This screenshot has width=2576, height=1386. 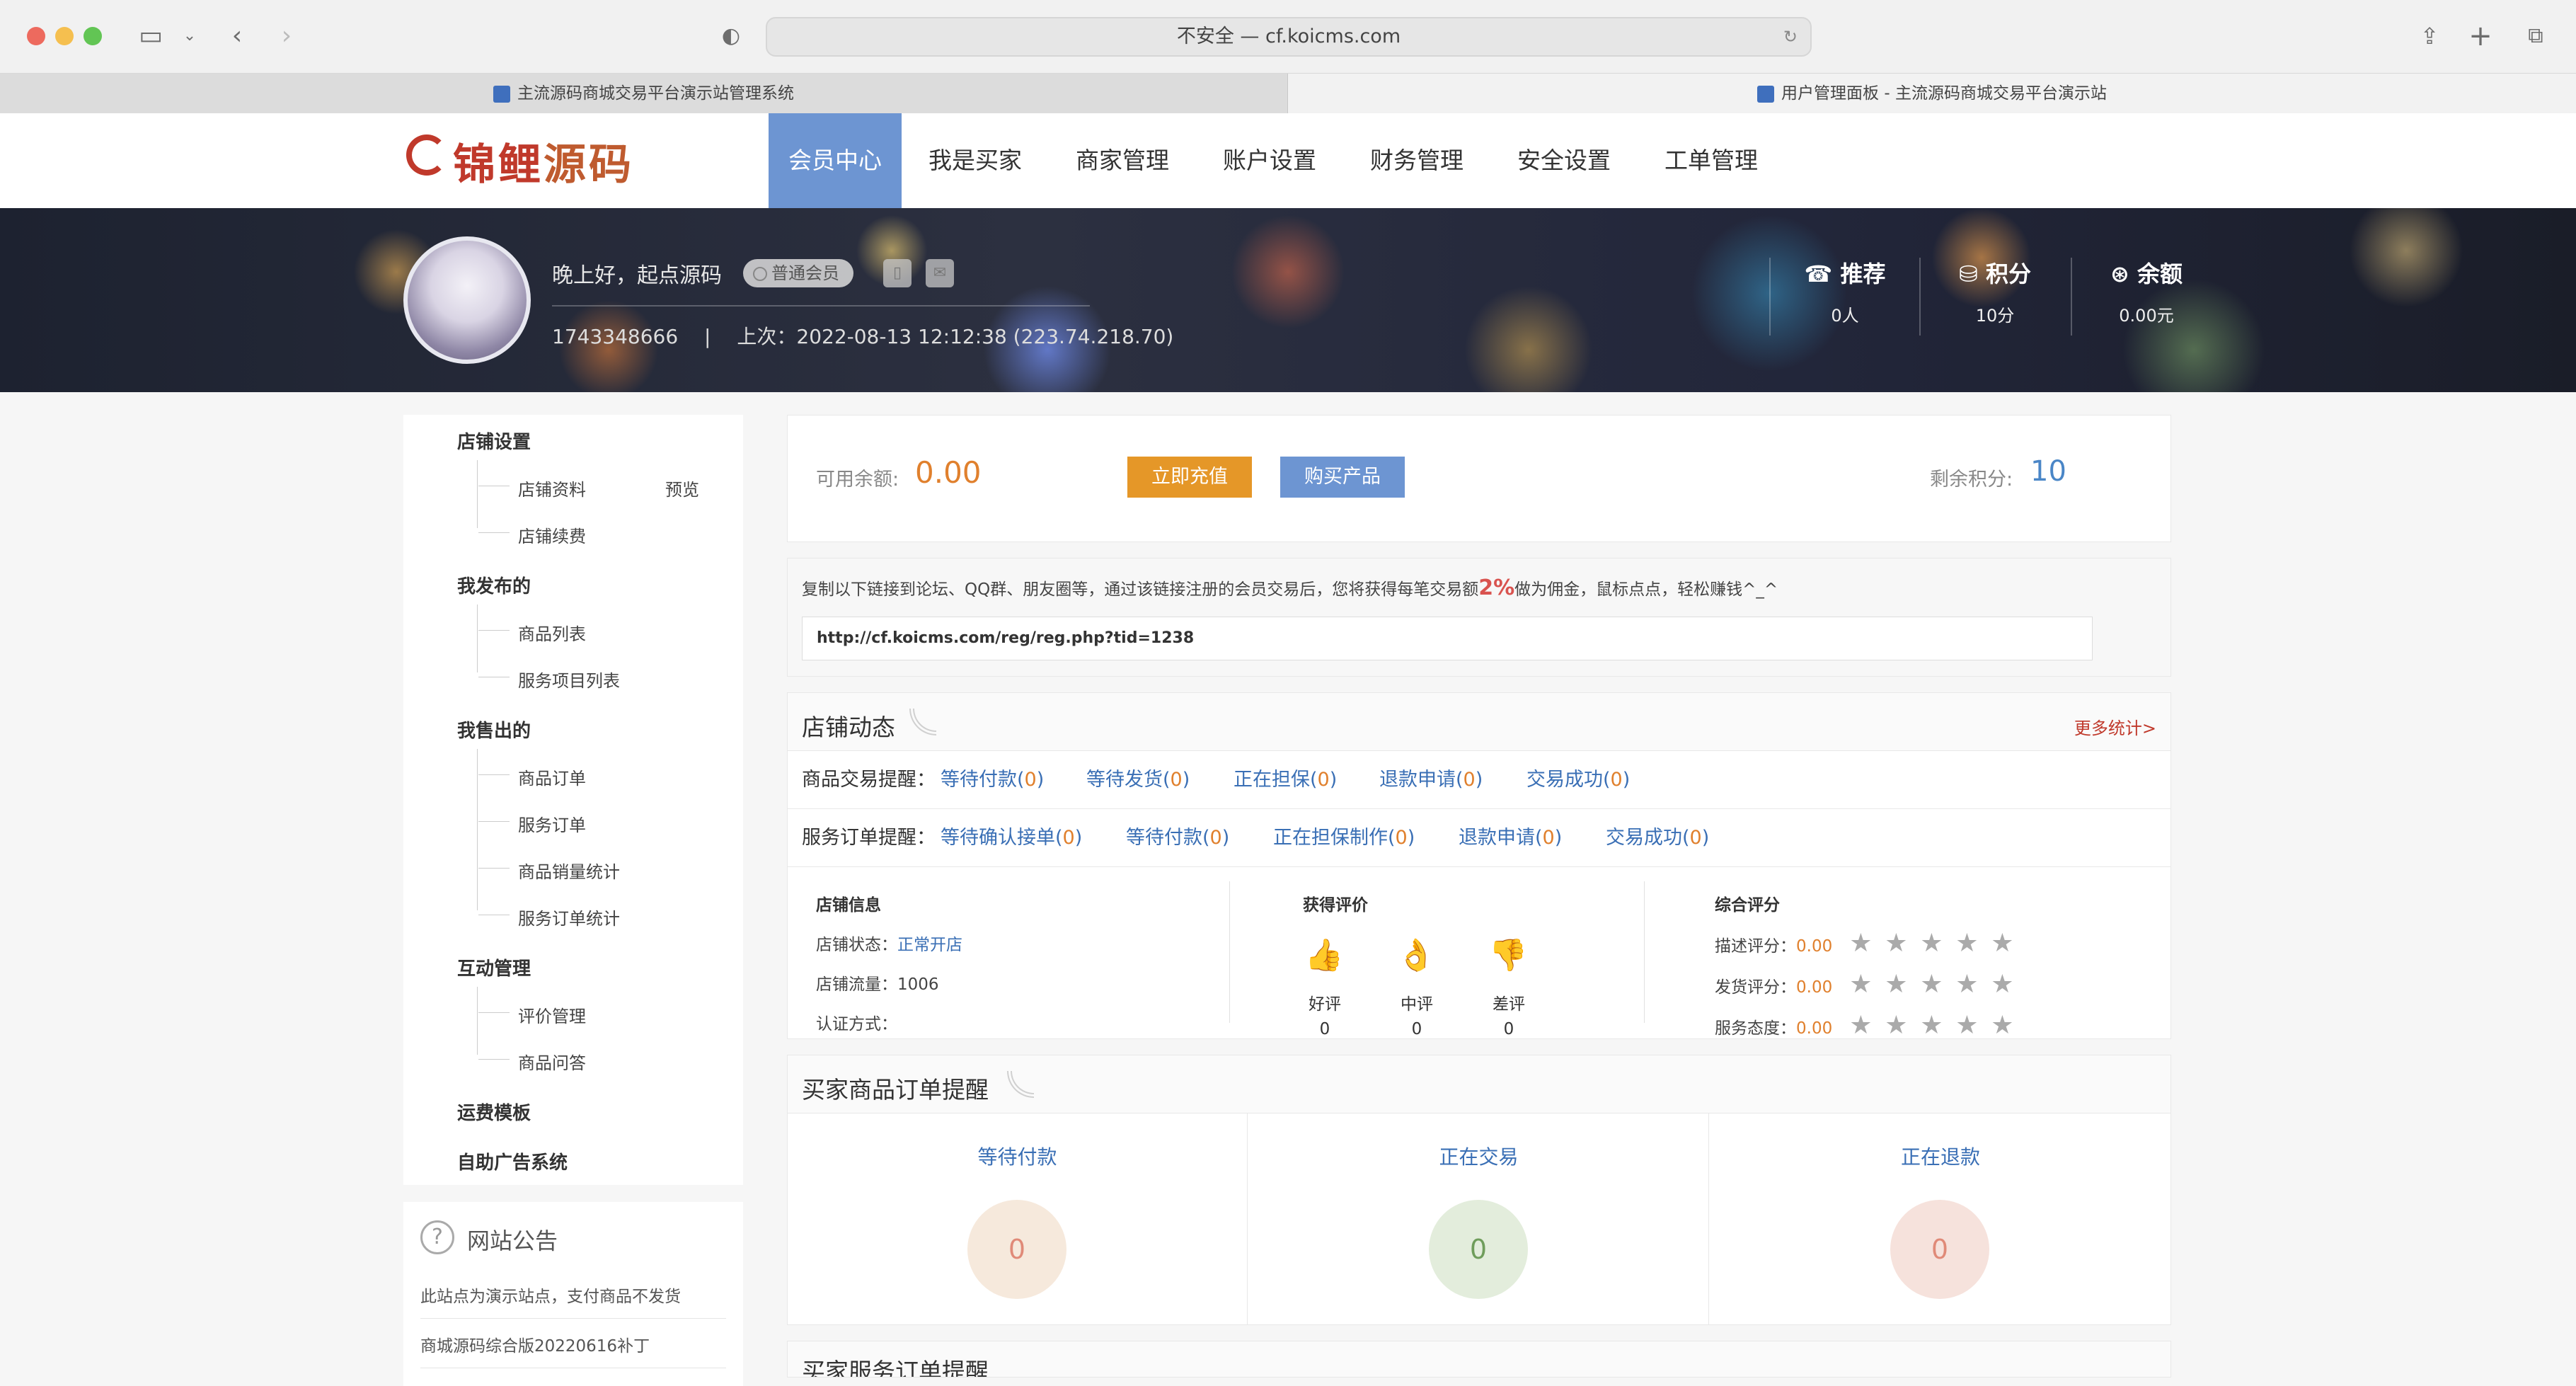 I want to click on back-icon: ‹, so click(x=237, y=36).